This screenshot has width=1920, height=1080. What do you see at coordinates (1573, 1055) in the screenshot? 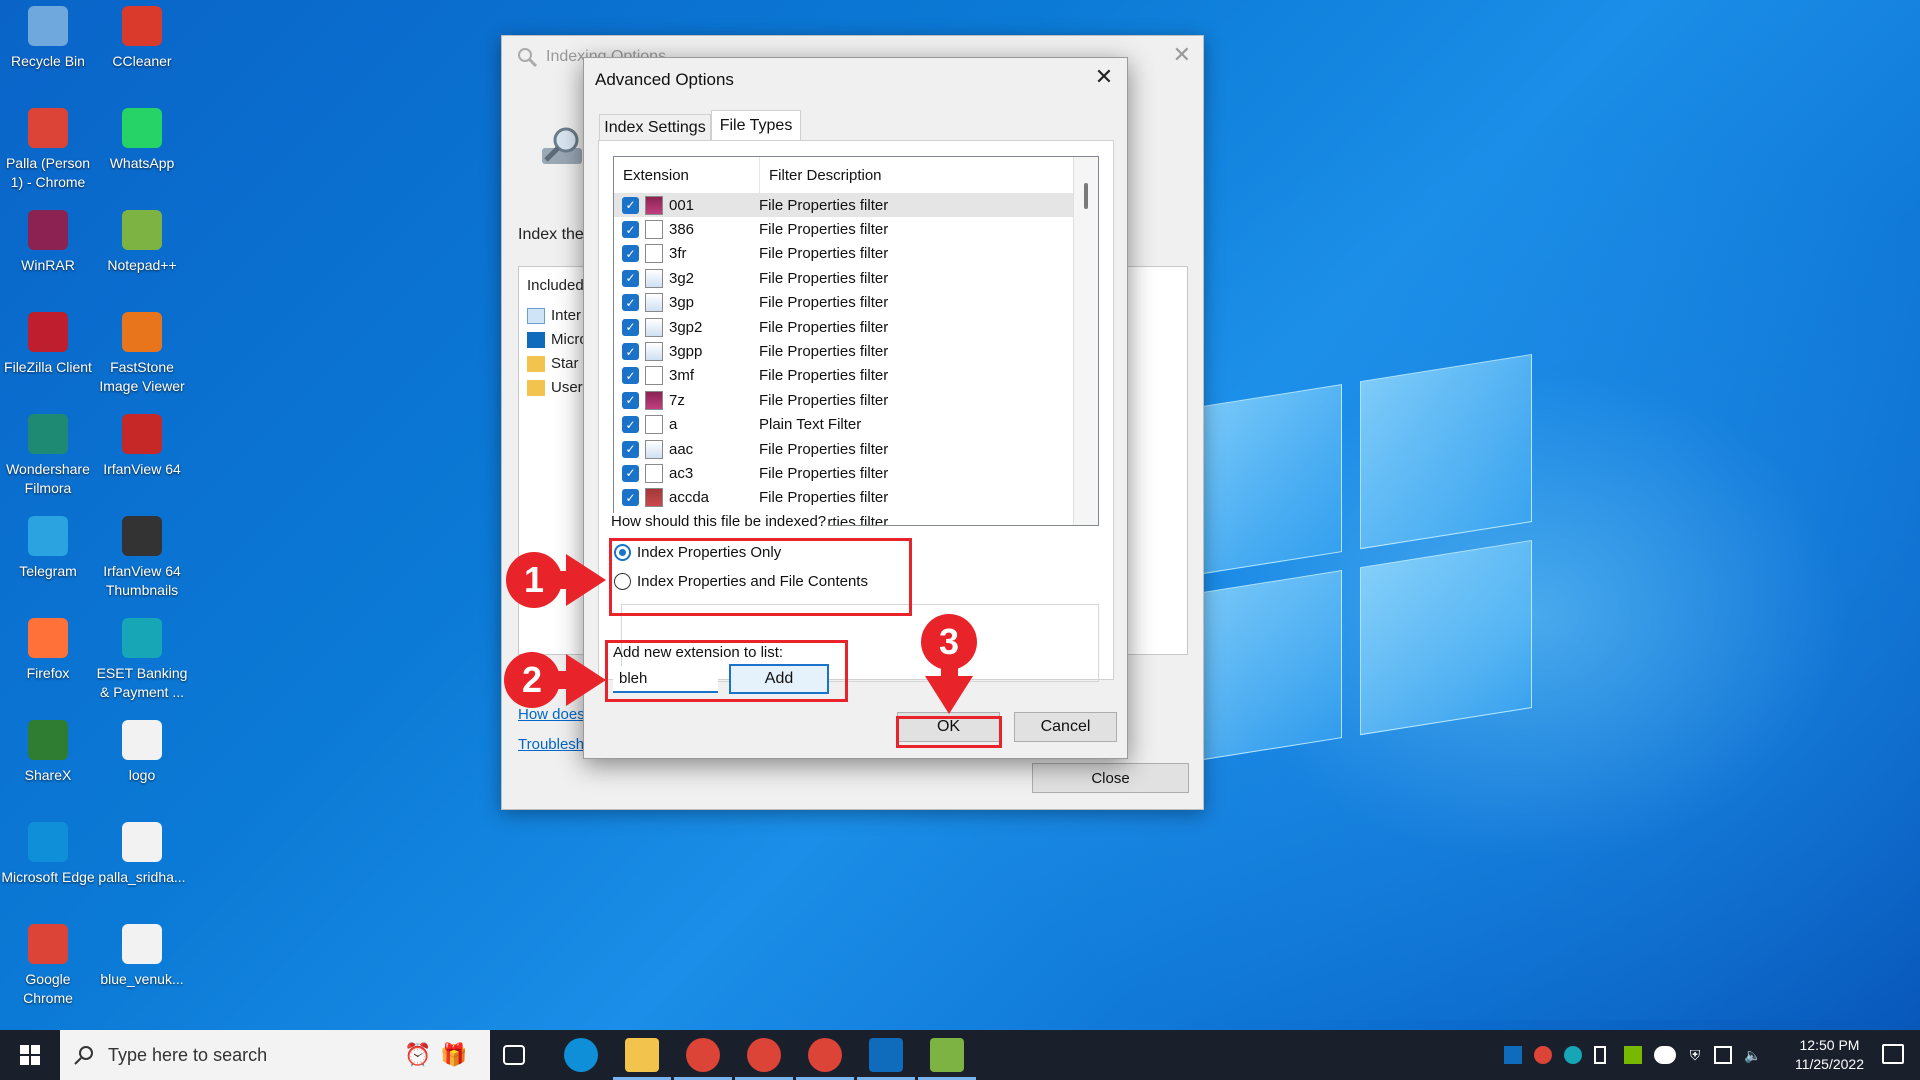
I see `eset-tray-icon` at bounding box center [1573, 1055].